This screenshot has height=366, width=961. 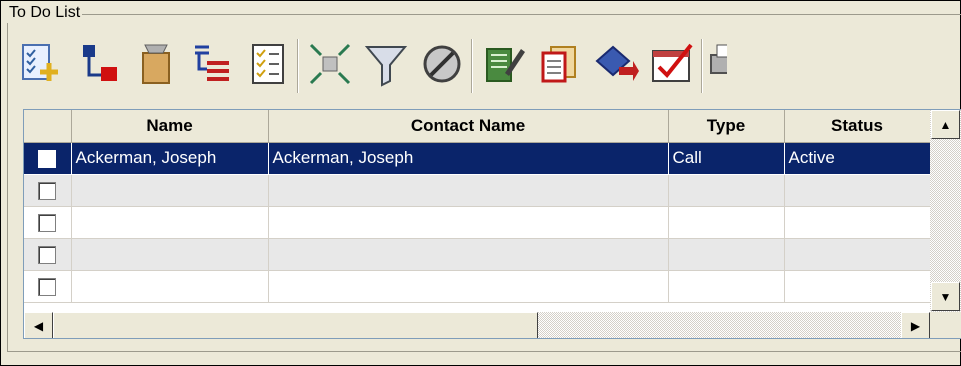 I want to click on scroll-left-button: ◀, so click(x=38, y=325).